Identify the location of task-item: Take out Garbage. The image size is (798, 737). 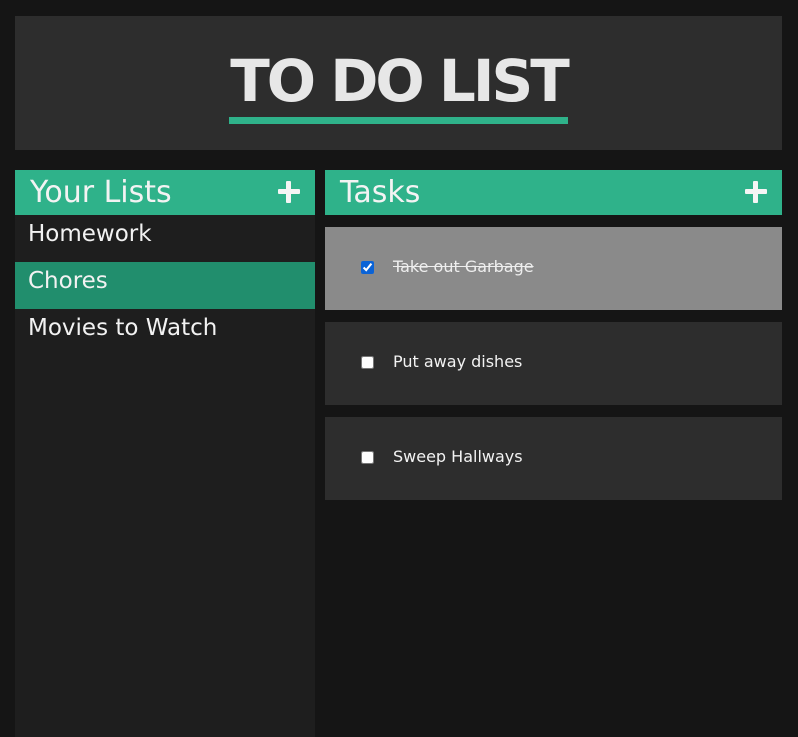
(553, 268).